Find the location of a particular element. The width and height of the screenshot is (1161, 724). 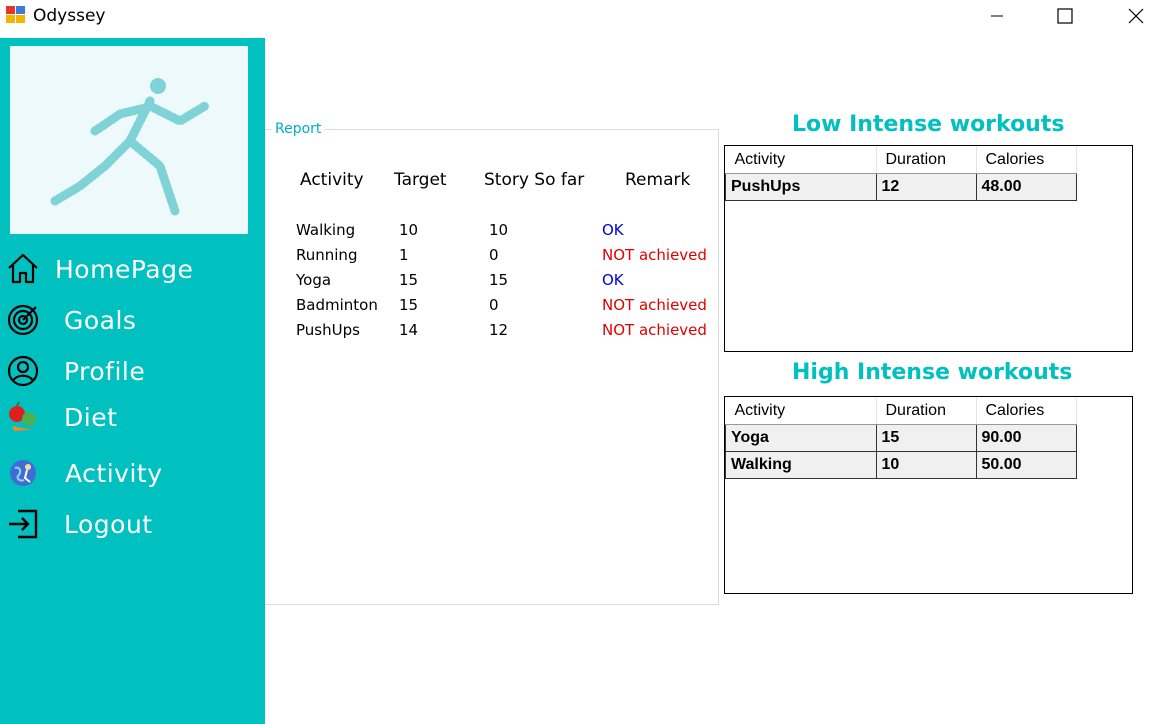

close-icon is located at coordinates (1136, 16).